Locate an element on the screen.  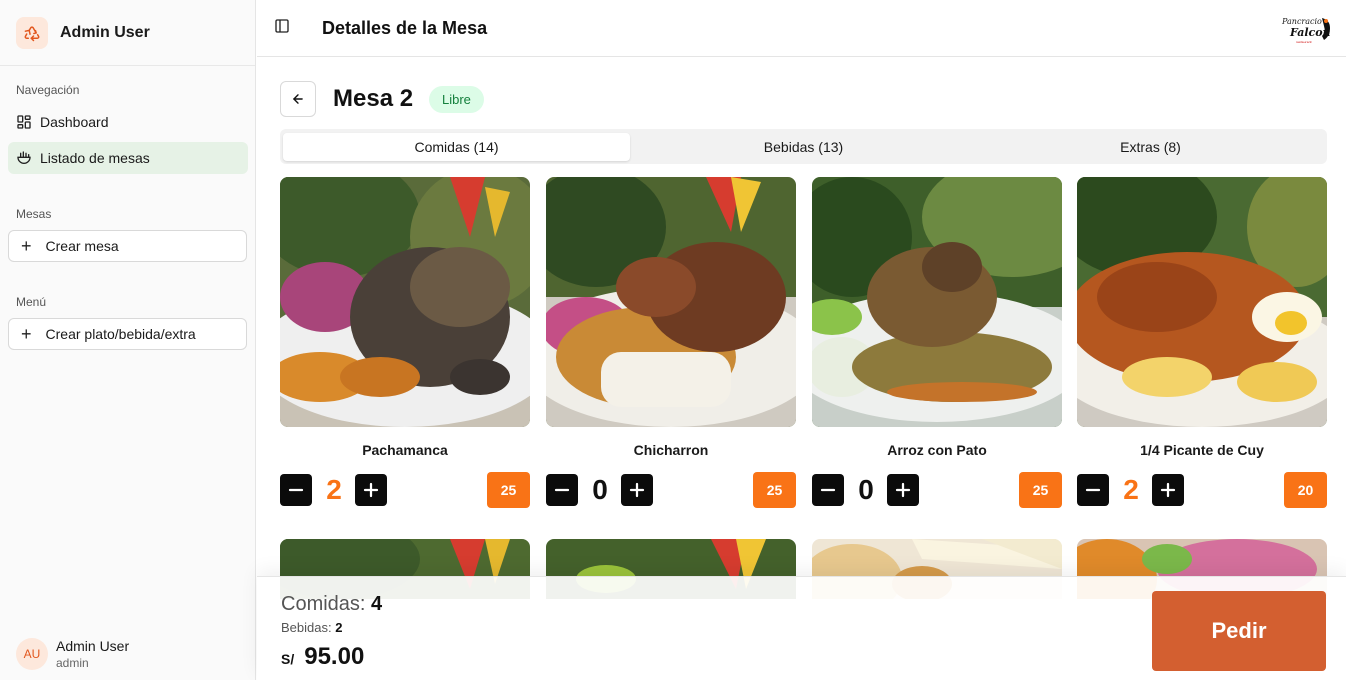
dashboard-icon is located at coordinates (24, 122).